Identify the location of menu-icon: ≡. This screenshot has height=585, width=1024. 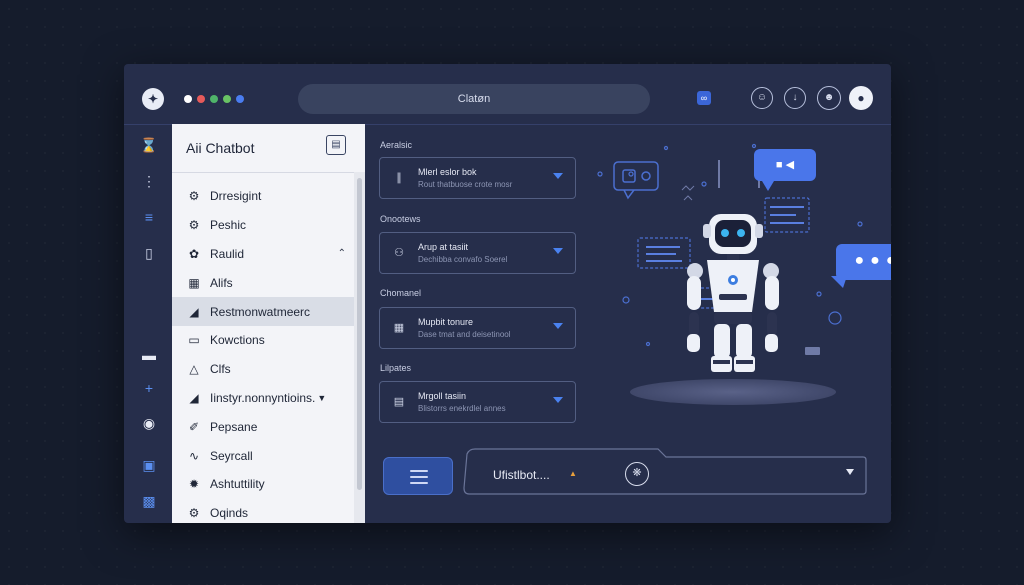
(149, 217).